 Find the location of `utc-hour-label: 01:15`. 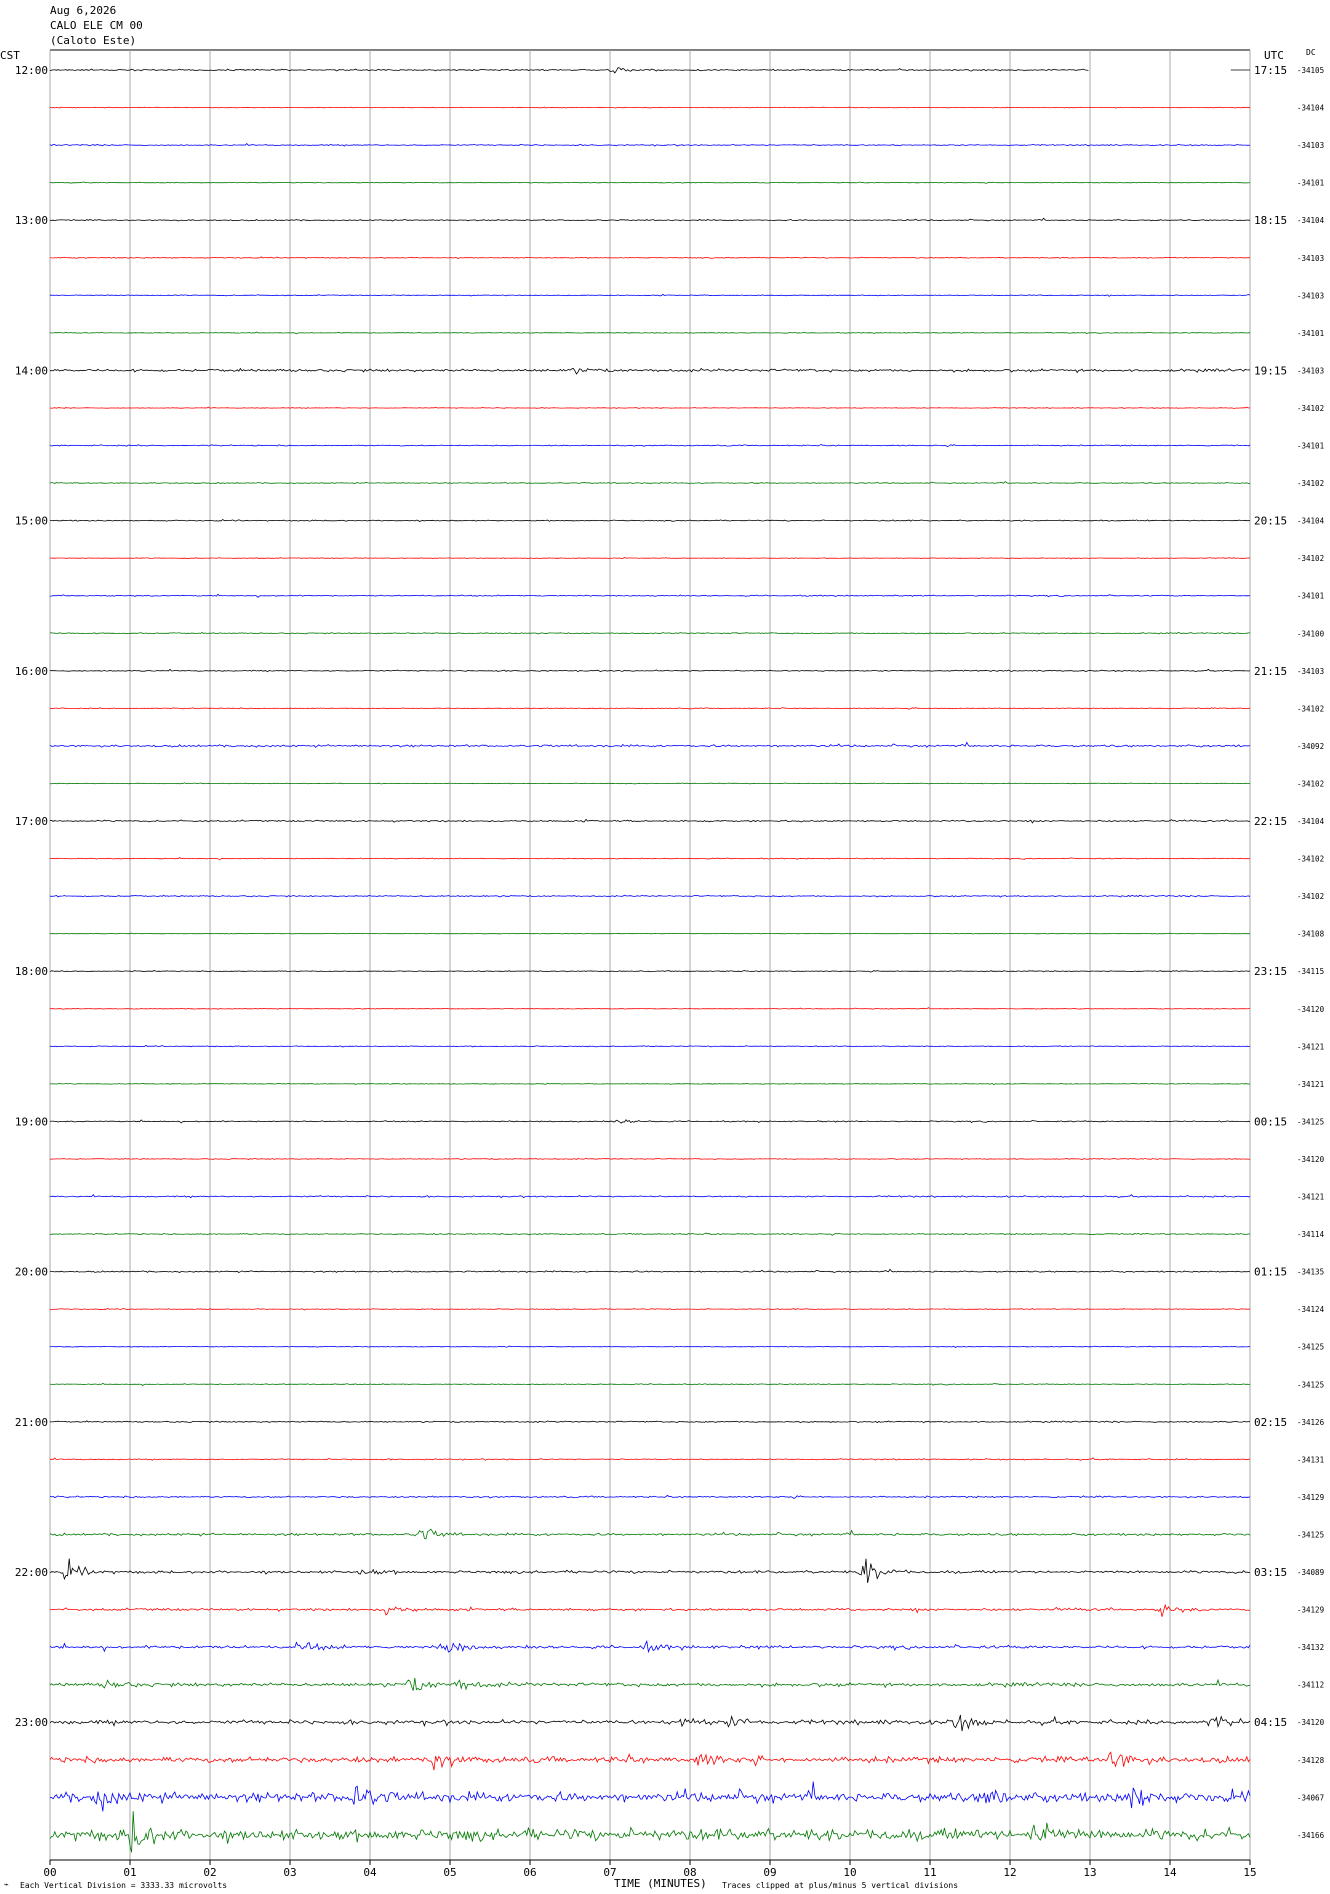

utc-hour-label: 01:15 is located at coordinates (1270, 1272).